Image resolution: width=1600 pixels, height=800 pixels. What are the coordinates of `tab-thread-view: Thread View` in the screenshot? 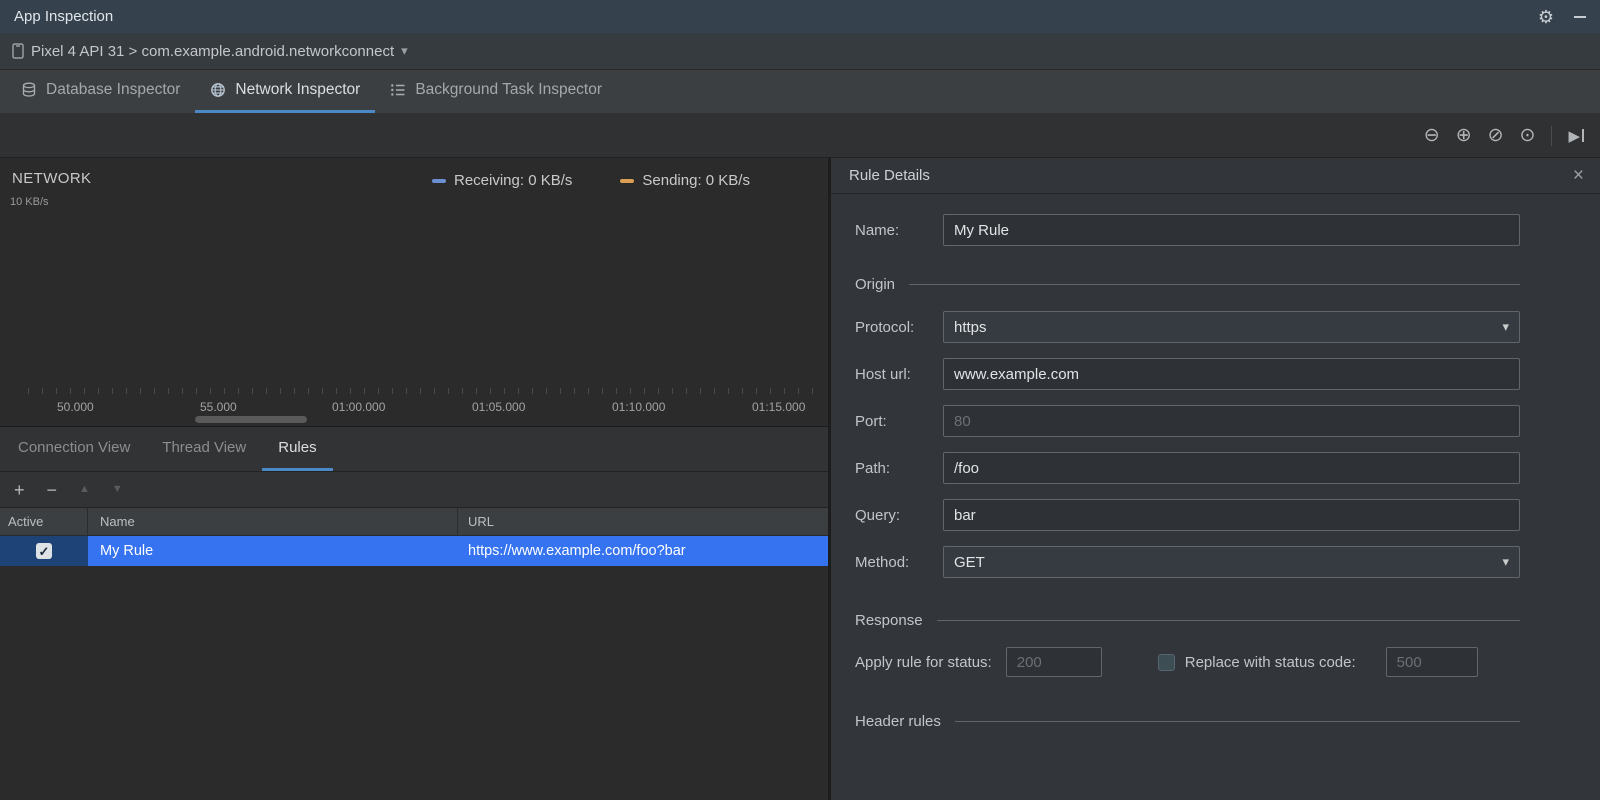 It's located at (204, 449).